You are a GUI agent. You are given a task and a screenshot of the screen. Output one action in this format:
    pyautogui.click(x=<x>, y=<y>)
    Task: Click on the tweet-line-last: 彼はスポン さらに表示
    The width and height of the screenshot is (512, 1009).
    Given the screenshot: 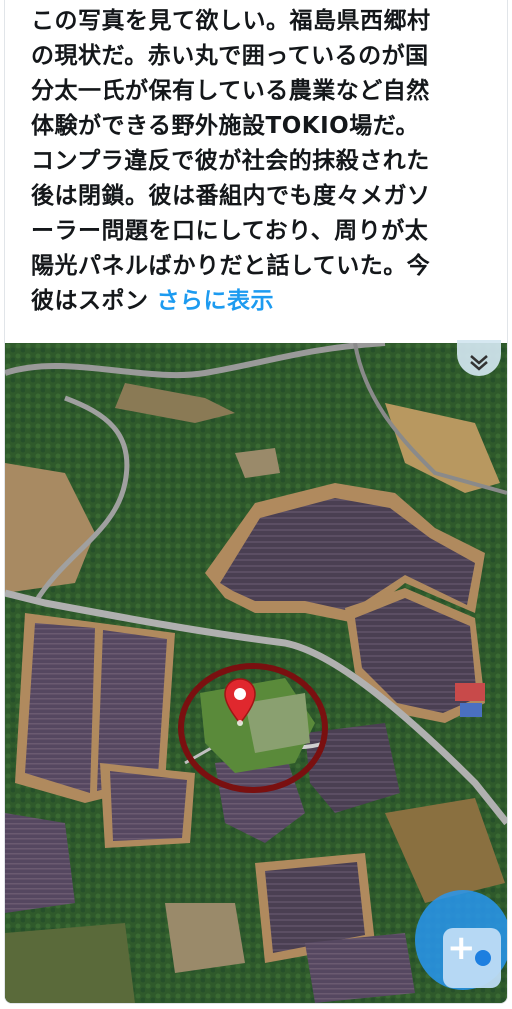 What is the action you would take?
    pyautogui.click(x=266, y=301)
    